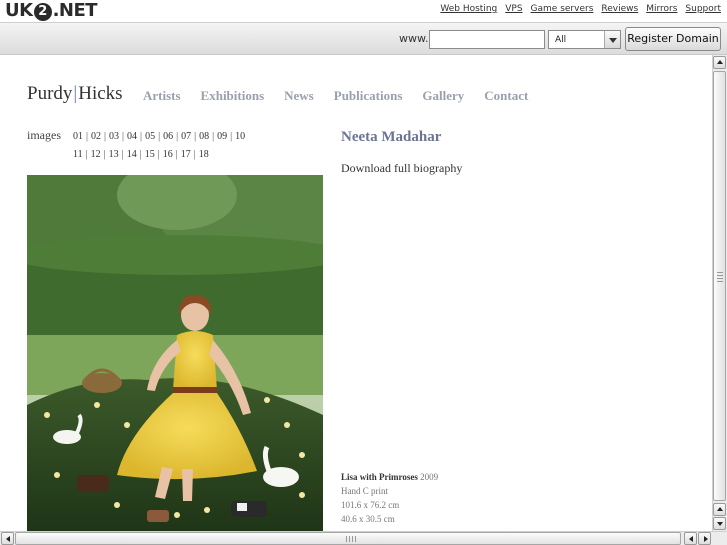 The image size is (727, 545). I want to click on link-mirrors: Mirrors, so click(661, 9).